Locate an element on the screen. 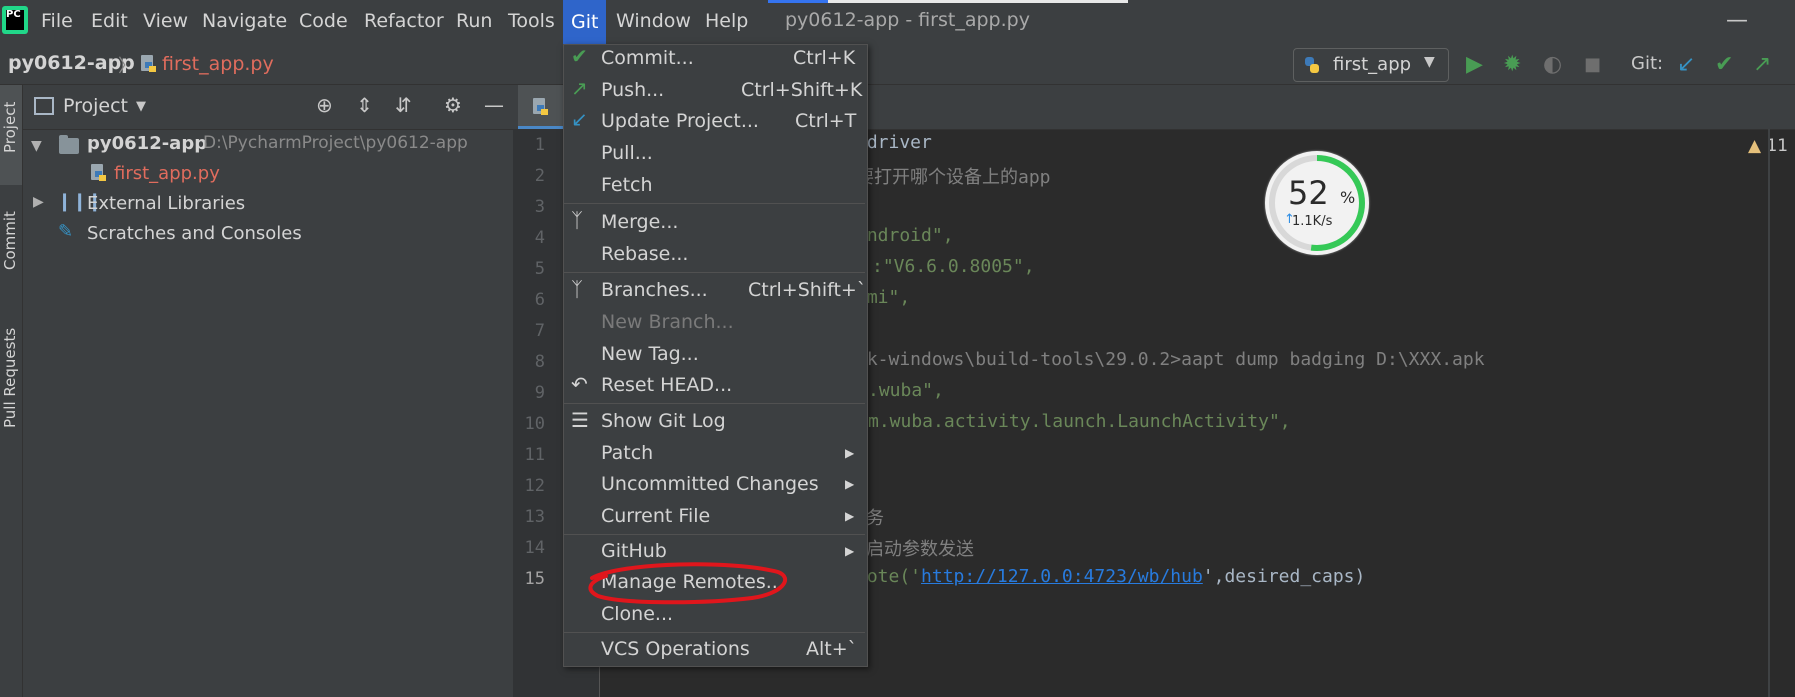 Image resolution: width=1795 pixels, height=697 pixels. debug-icon: ✹ is located at coordinates (1512, 64).